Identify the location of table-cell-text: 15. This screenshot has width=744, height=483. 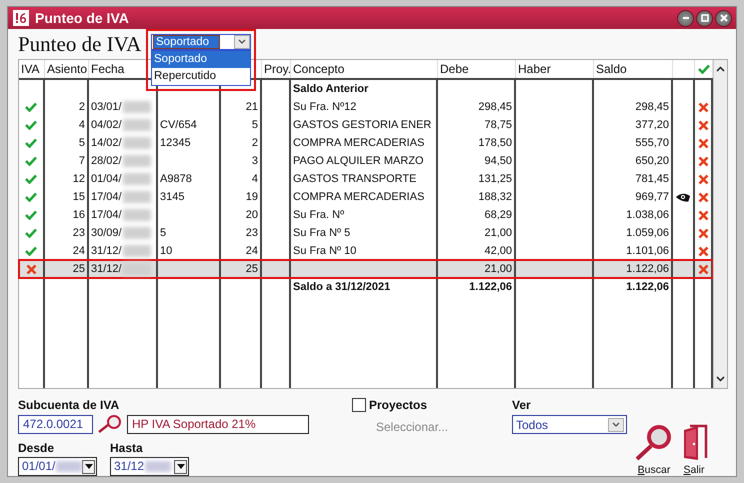
(78, 197).